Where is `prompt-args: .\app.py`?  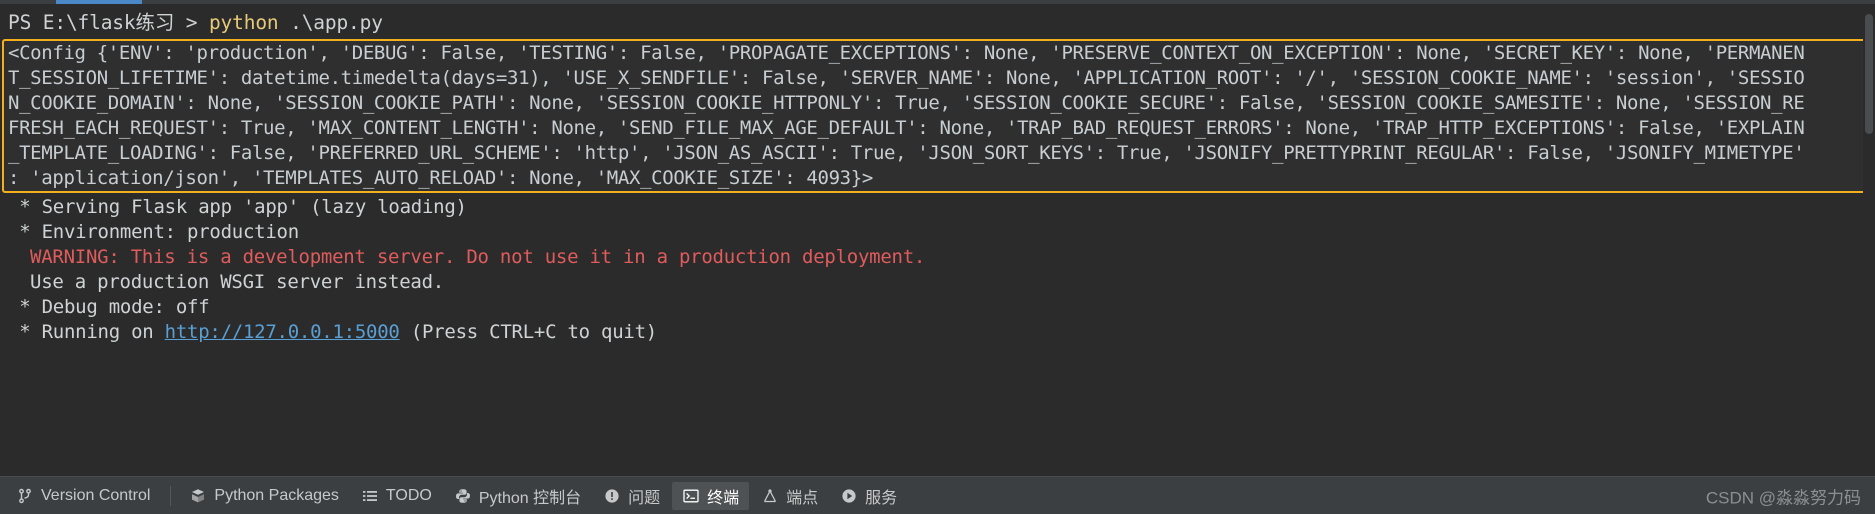 prompt-args: .\app.py is located at coordinates (330, 22).